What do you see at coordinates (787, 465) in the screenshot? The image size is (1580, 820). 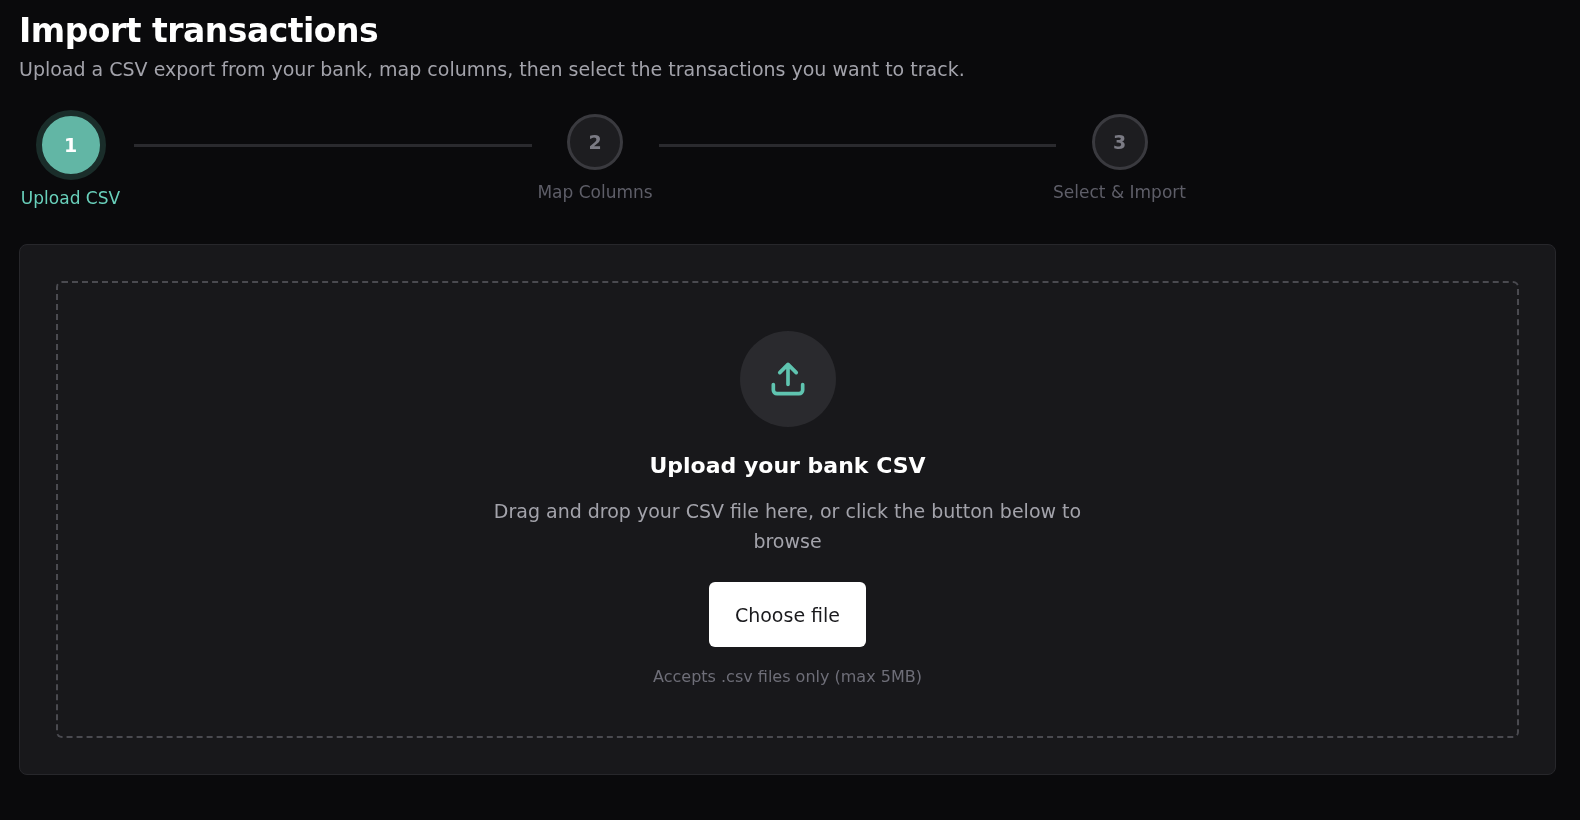 I see `dropzone-title: Upload your bank CSV` at bounding box center [787, 465].